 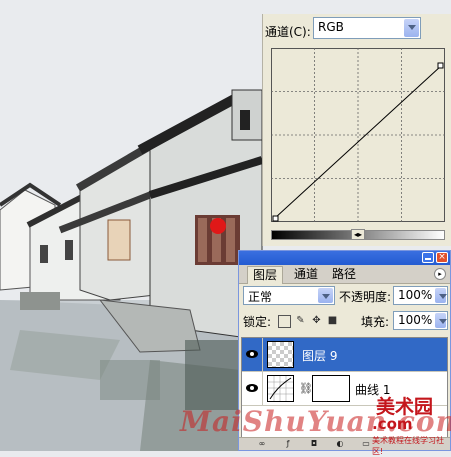 I want to click on lock-label: 锁定:, so click(x=257, y=322).